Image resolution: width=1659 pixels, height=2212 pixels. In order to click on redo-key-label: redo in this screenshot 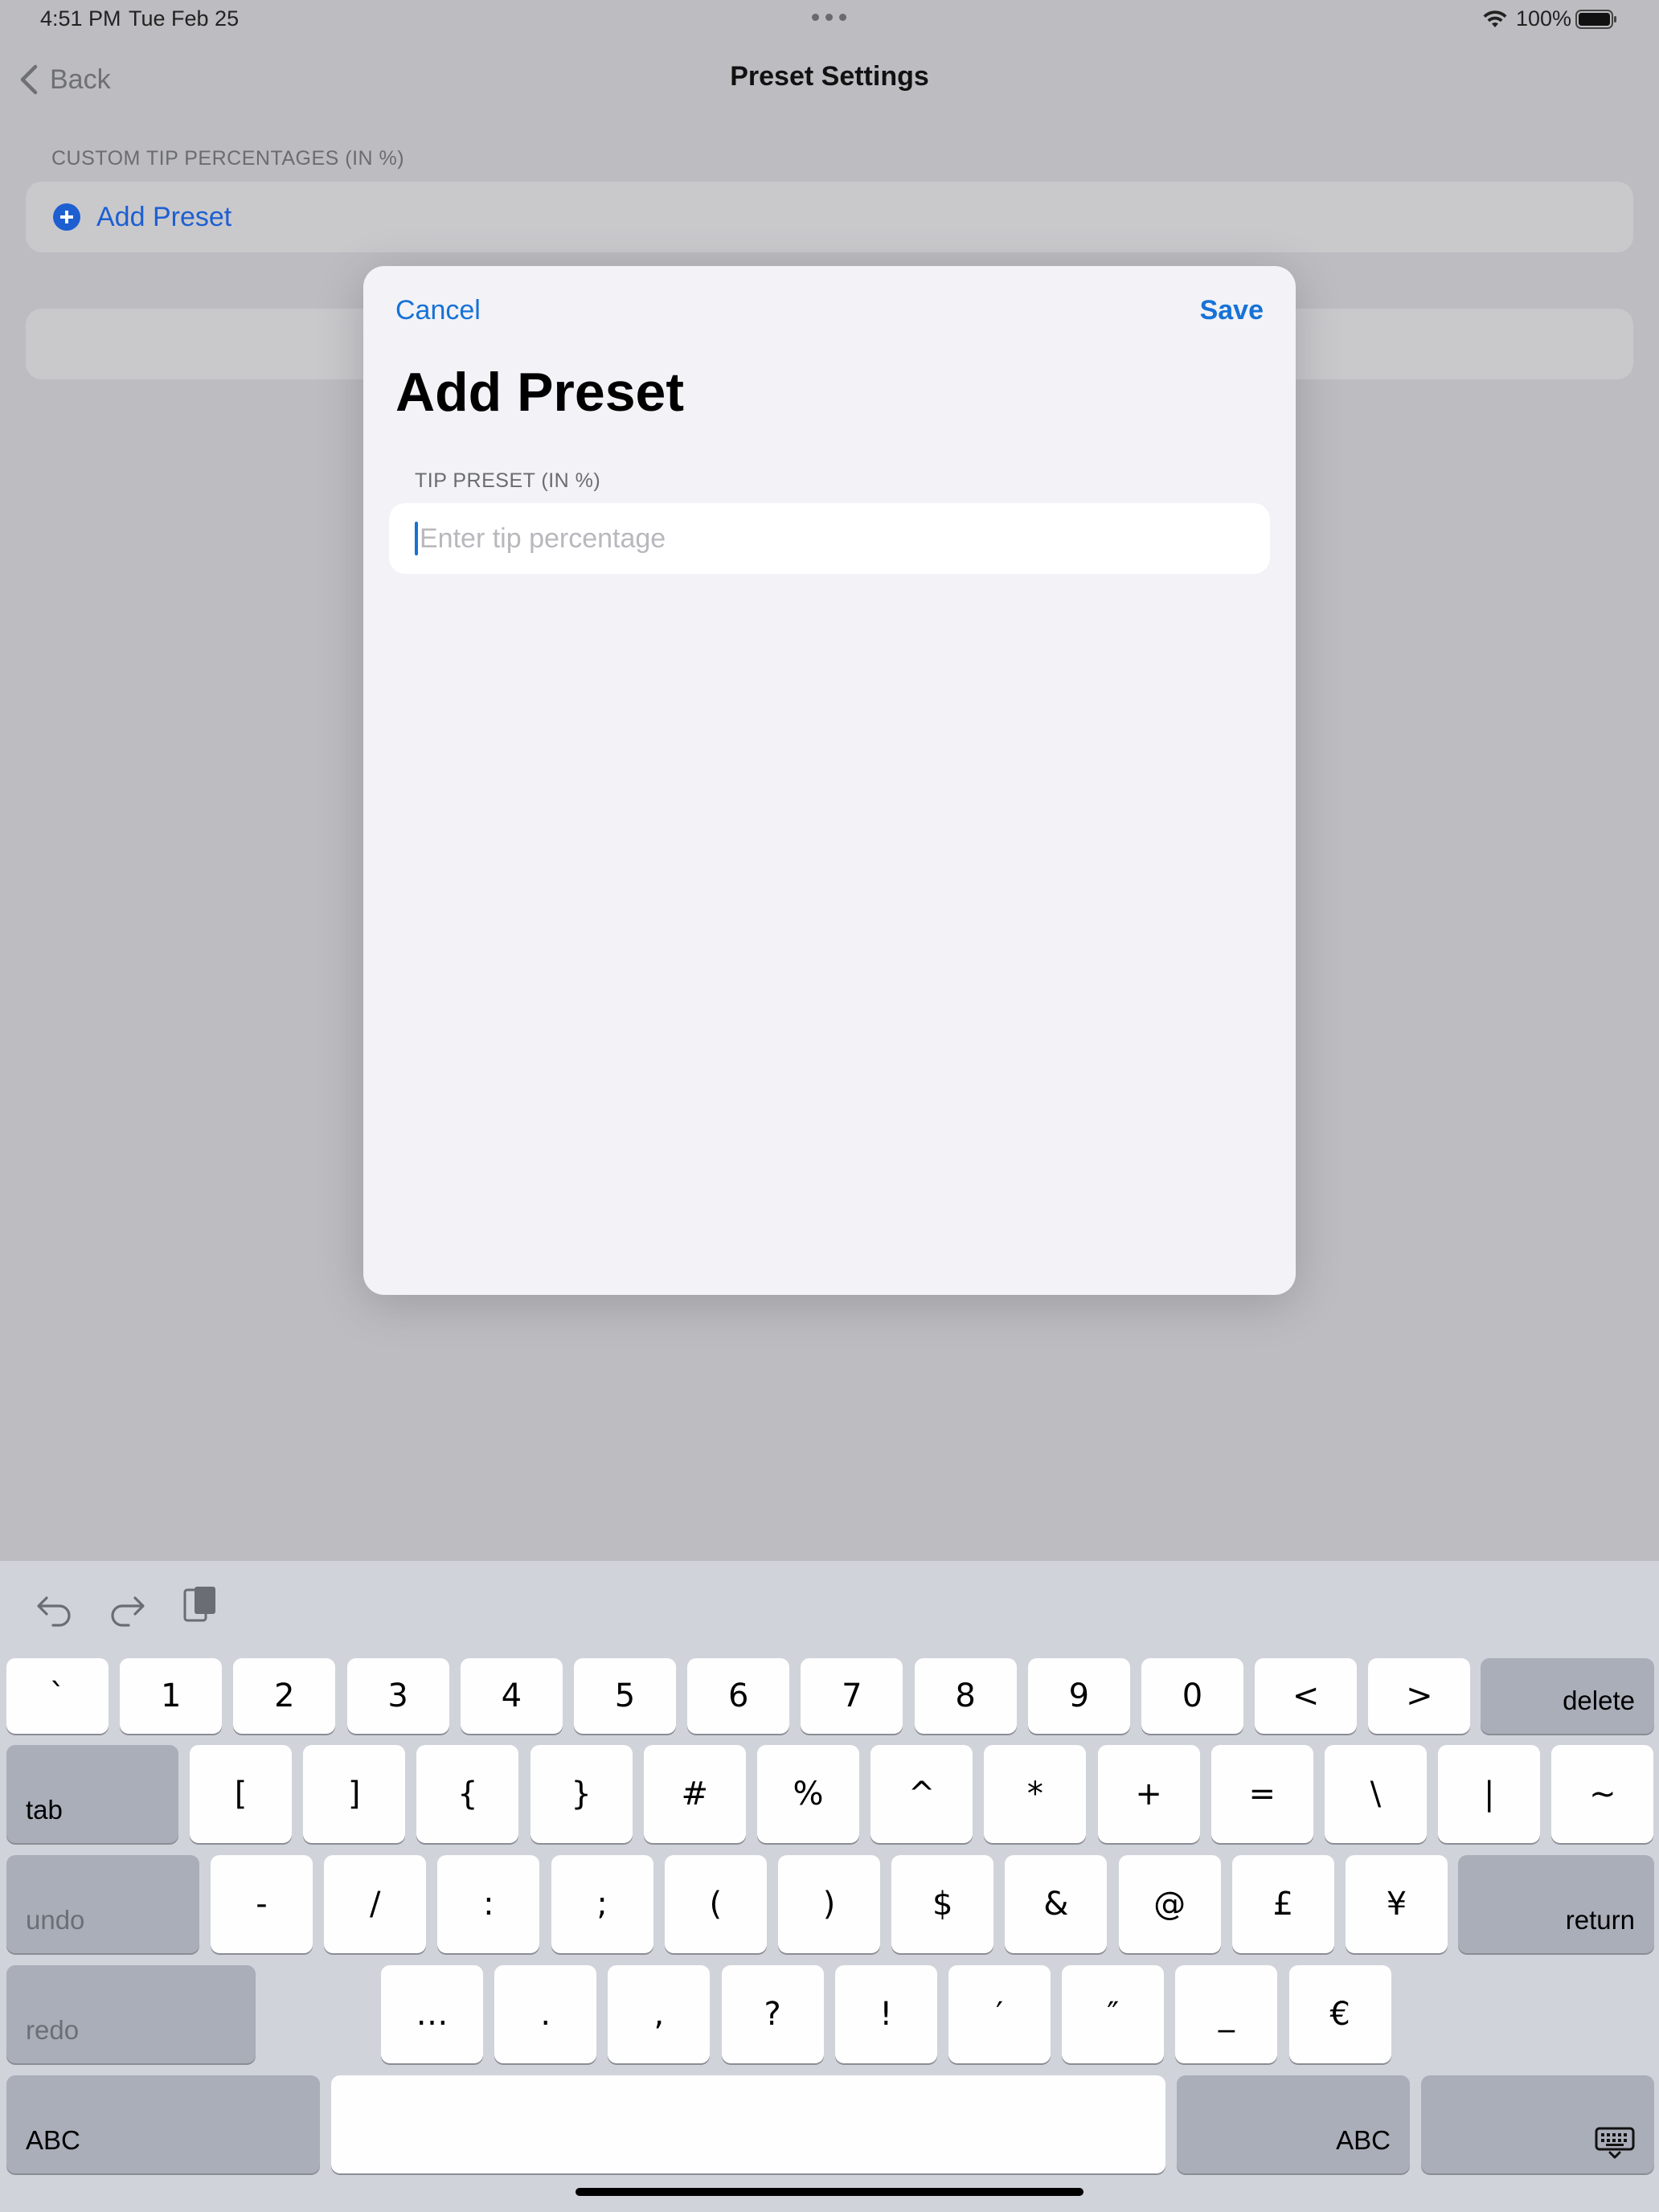, I will do `click(53, 2030)`.